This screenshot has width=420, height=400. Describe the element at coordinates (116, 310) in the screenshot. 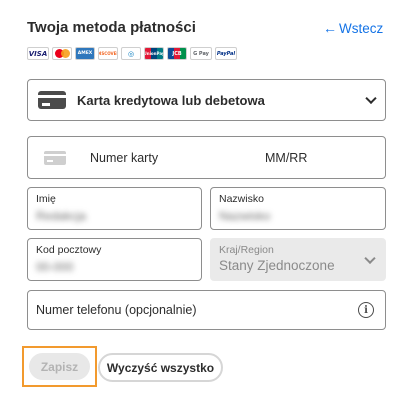

I see `phone-placeholder: Numer telefonu (opcjonalnie)` at that location.